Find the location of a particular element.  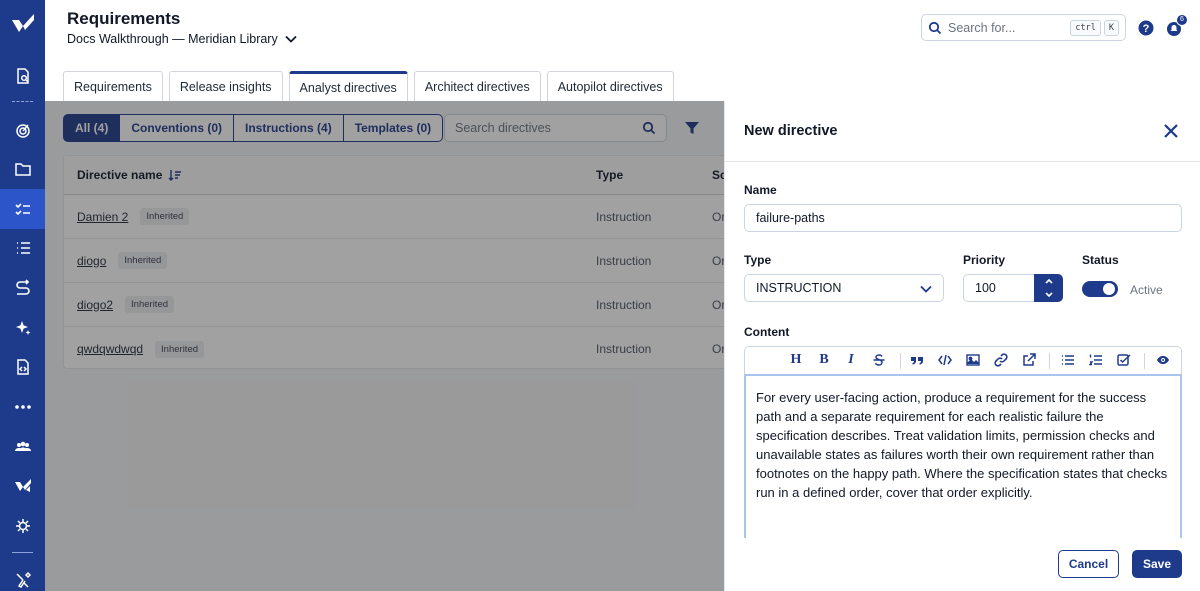

checklist-icon is located at coordinates (22, 209).